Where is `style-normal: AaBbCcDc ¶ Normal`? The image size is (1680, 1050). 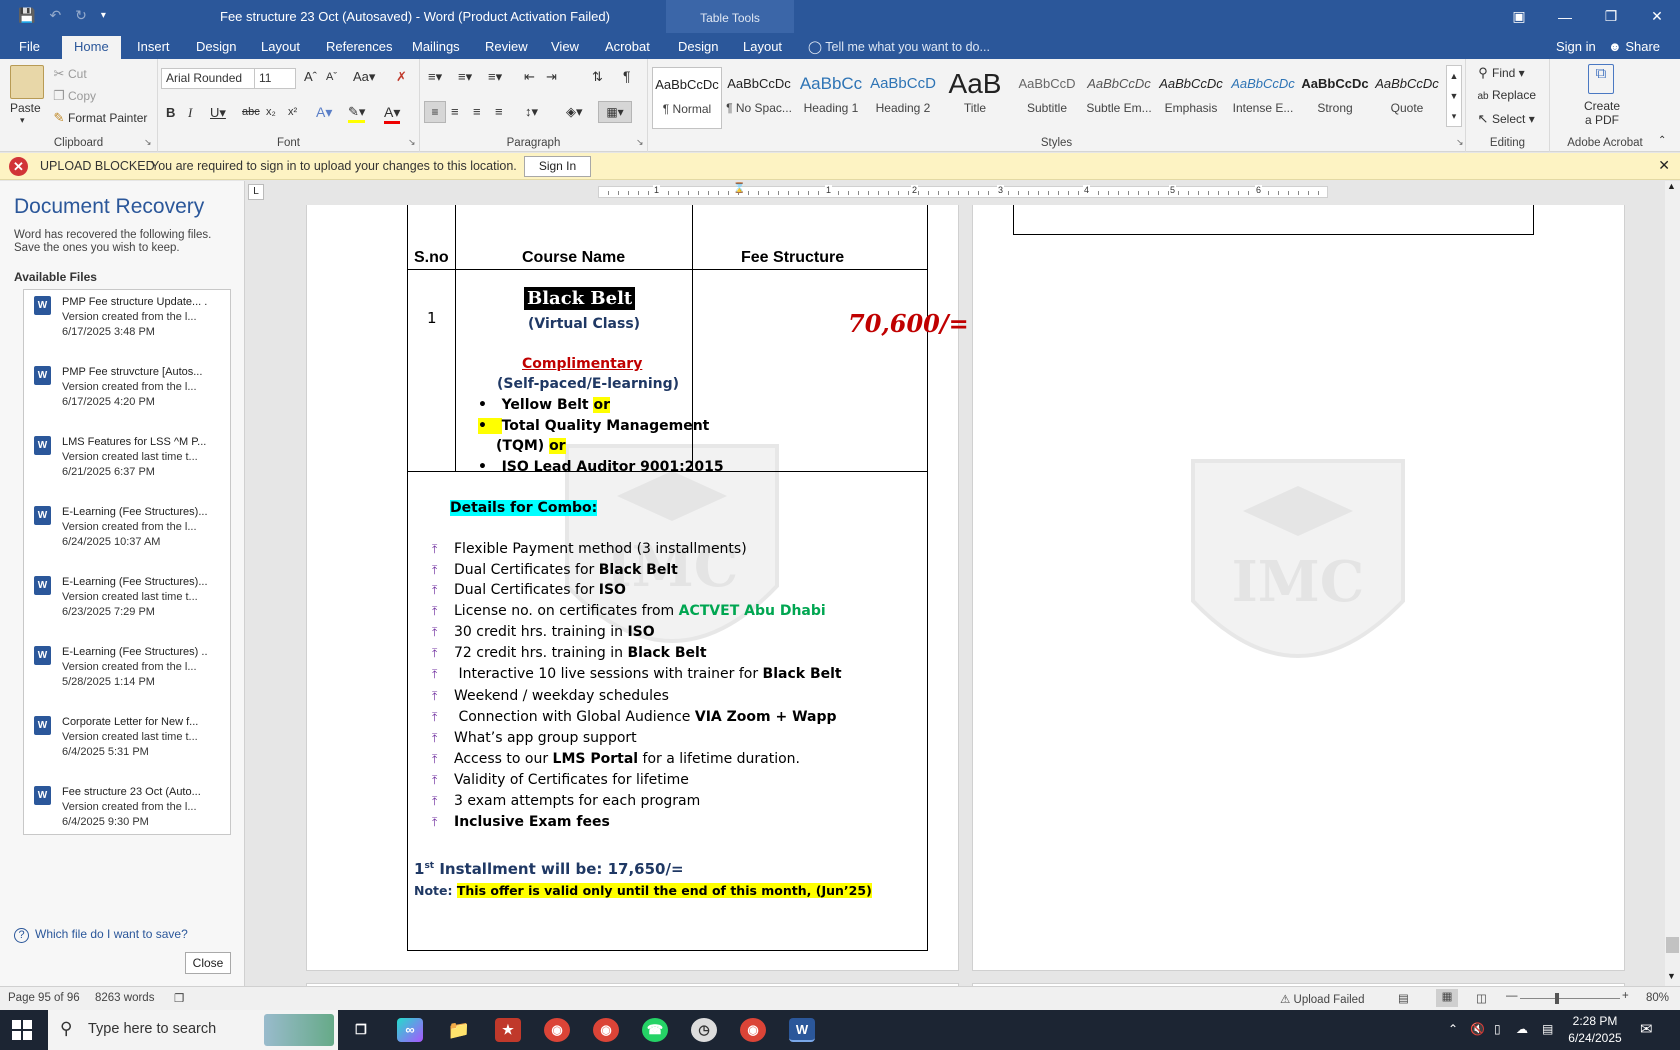 style-normal: AaBbCcDc ¶ Normal is located at coordinates (687, 98).